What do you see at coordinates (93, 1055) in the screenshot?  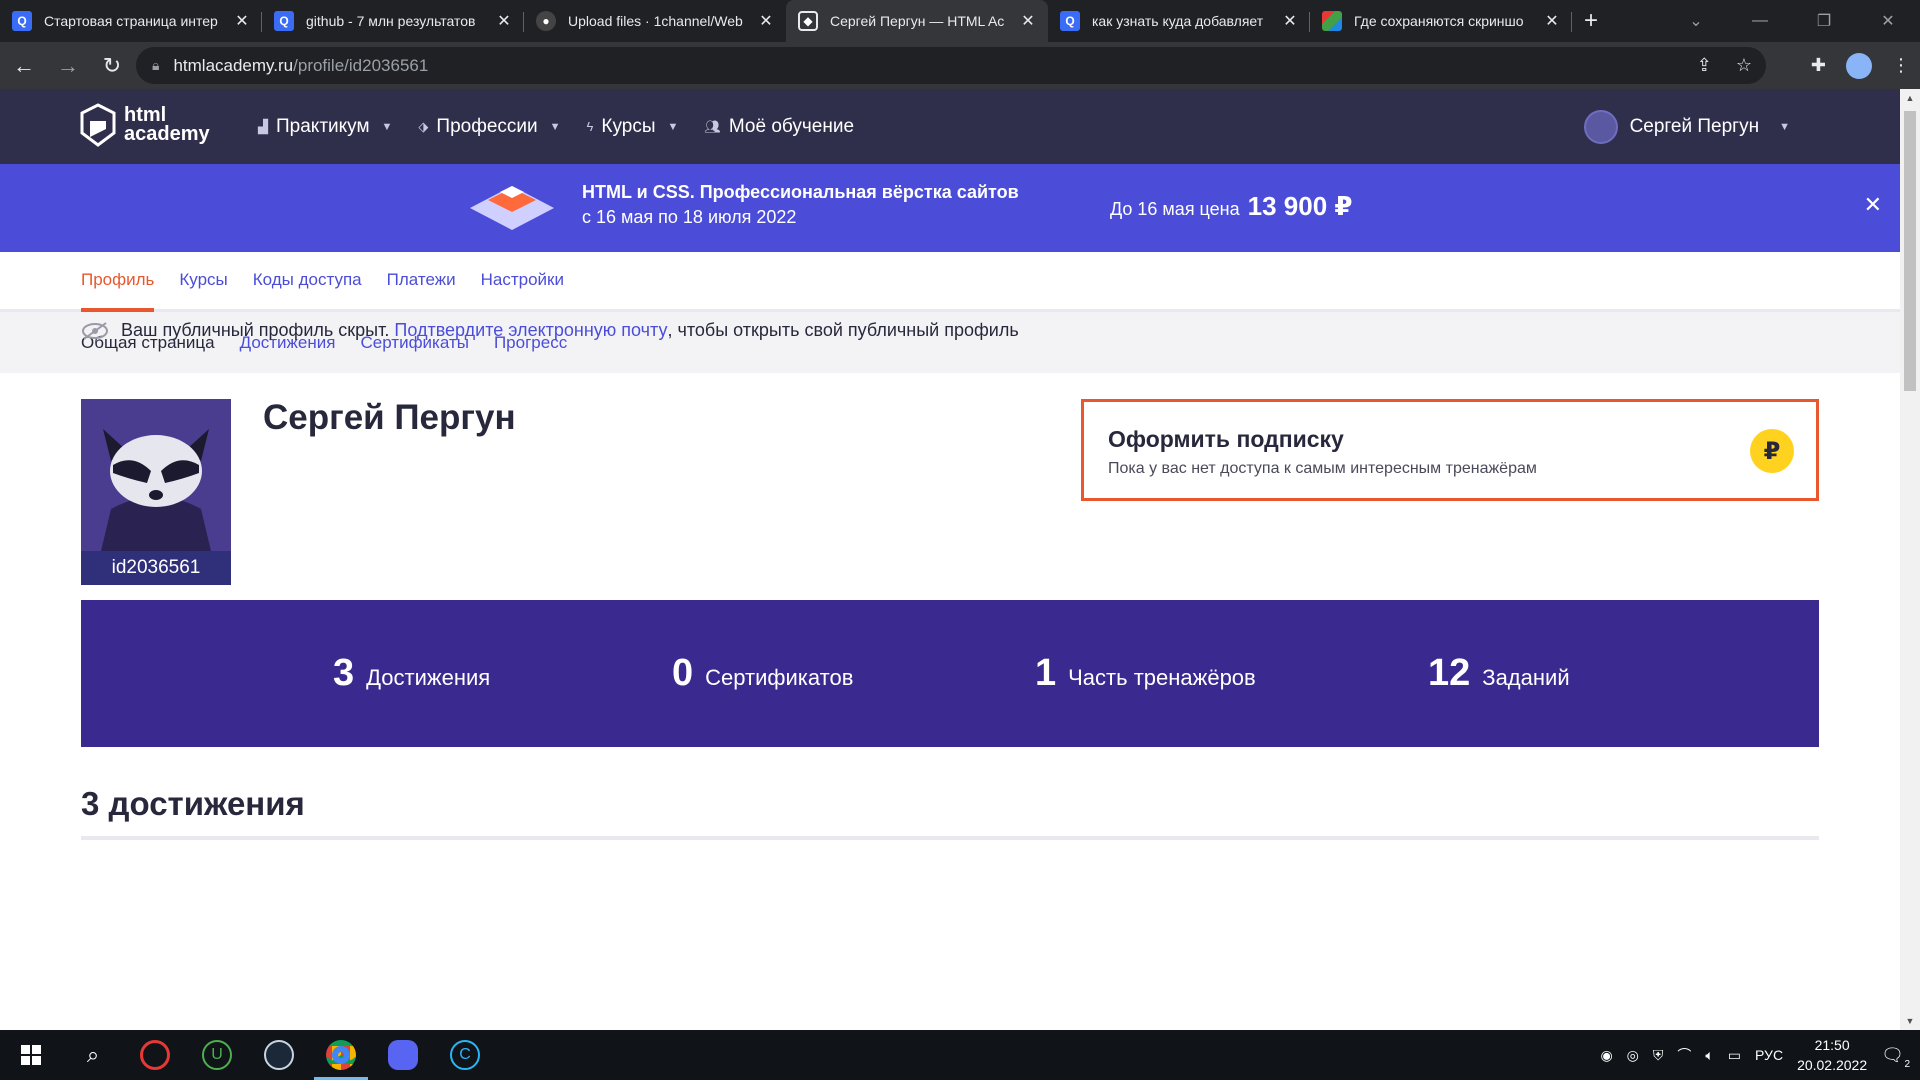 I see `search-icon: ⌕` at bounding box center [93, 1055].